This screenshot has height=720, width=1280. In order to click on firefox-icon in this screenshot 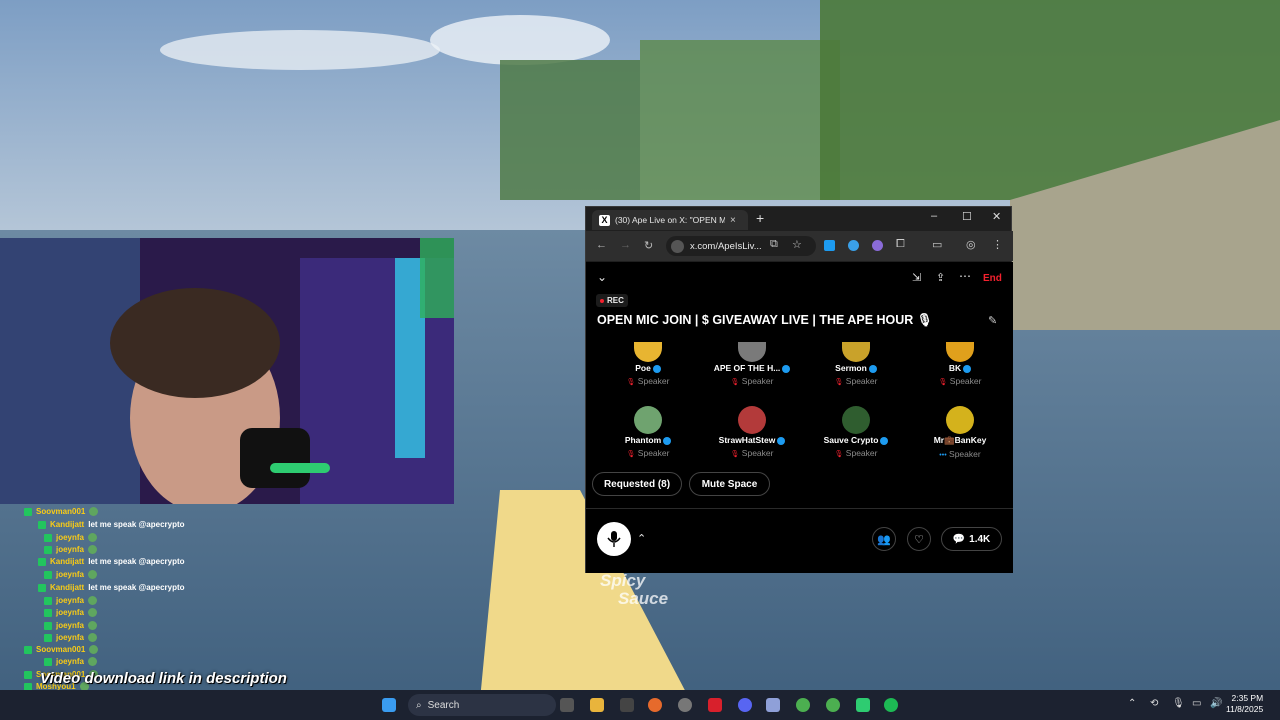, I will do `click(655, 705)`.